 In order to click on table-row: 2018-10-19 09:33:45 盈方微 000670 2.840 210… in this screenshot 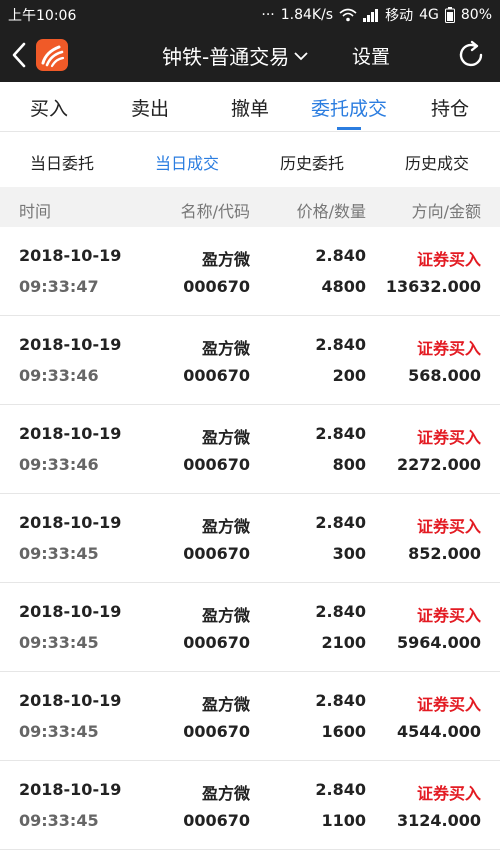, I will do `click(250, 627)`.